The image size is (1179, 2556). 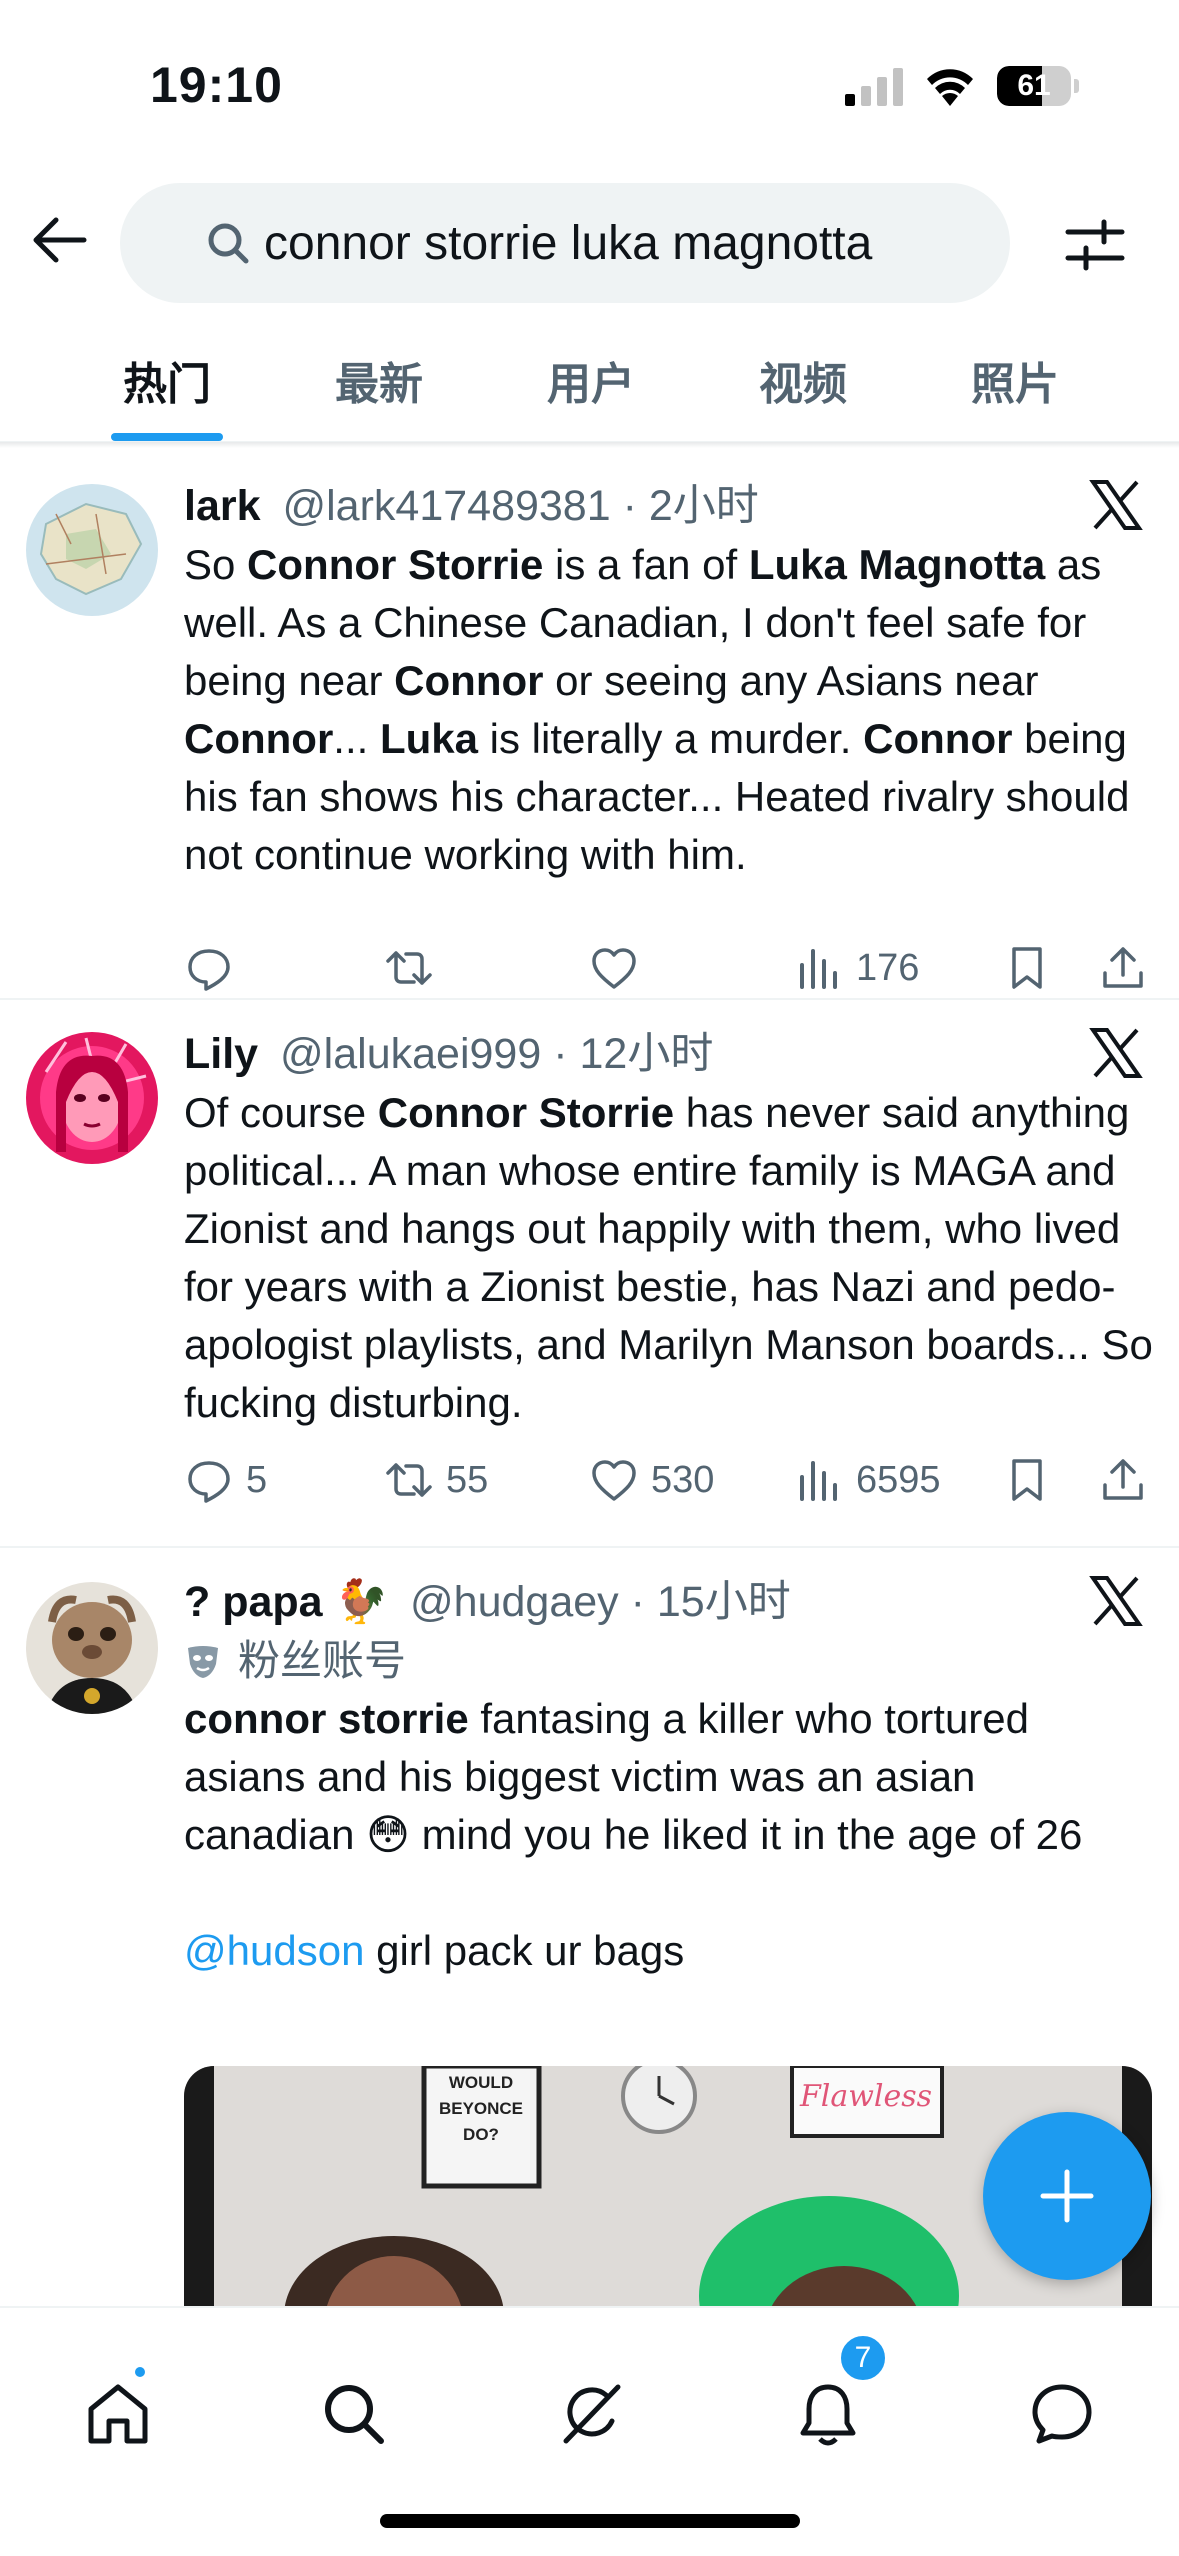 What do you see at coordinates (167, 379) in the screenshot?
I see `tab-top: 热门` at bounding box center [167, 379].